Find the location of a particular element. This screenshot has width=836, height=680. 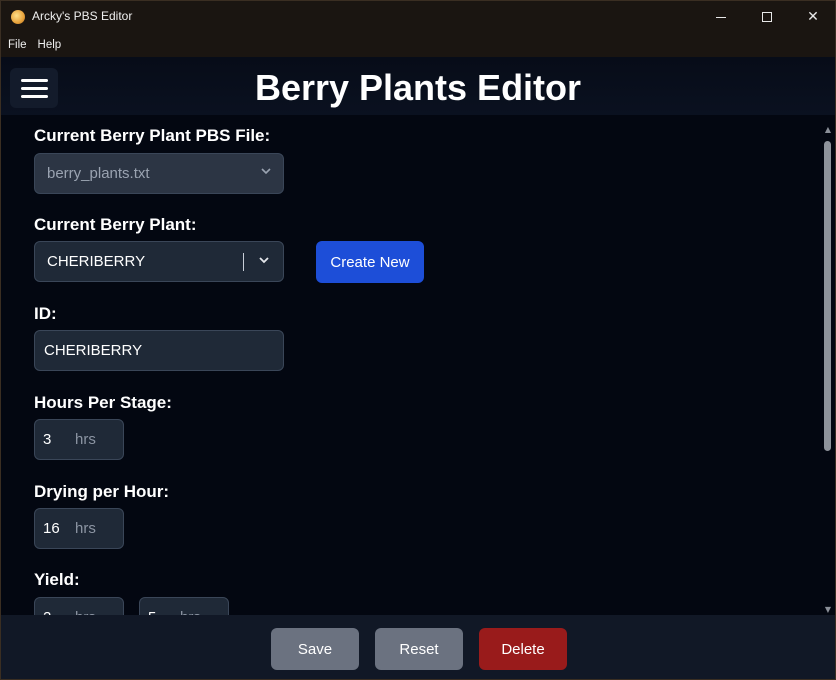

berry-plant-label: Current Berry Plant: is located at coordinates (115, 224).